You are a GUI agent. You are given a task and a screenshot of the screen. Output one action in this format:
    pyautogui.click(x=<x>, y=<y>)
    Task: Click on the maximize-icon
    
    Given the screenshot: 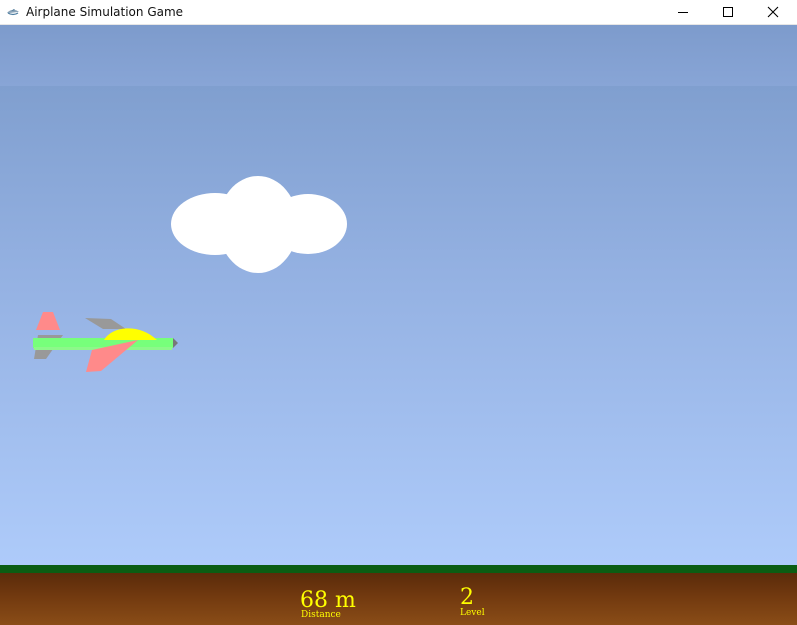 What is the action you would take?
    pyautogui.click(x=728, y=12)
    